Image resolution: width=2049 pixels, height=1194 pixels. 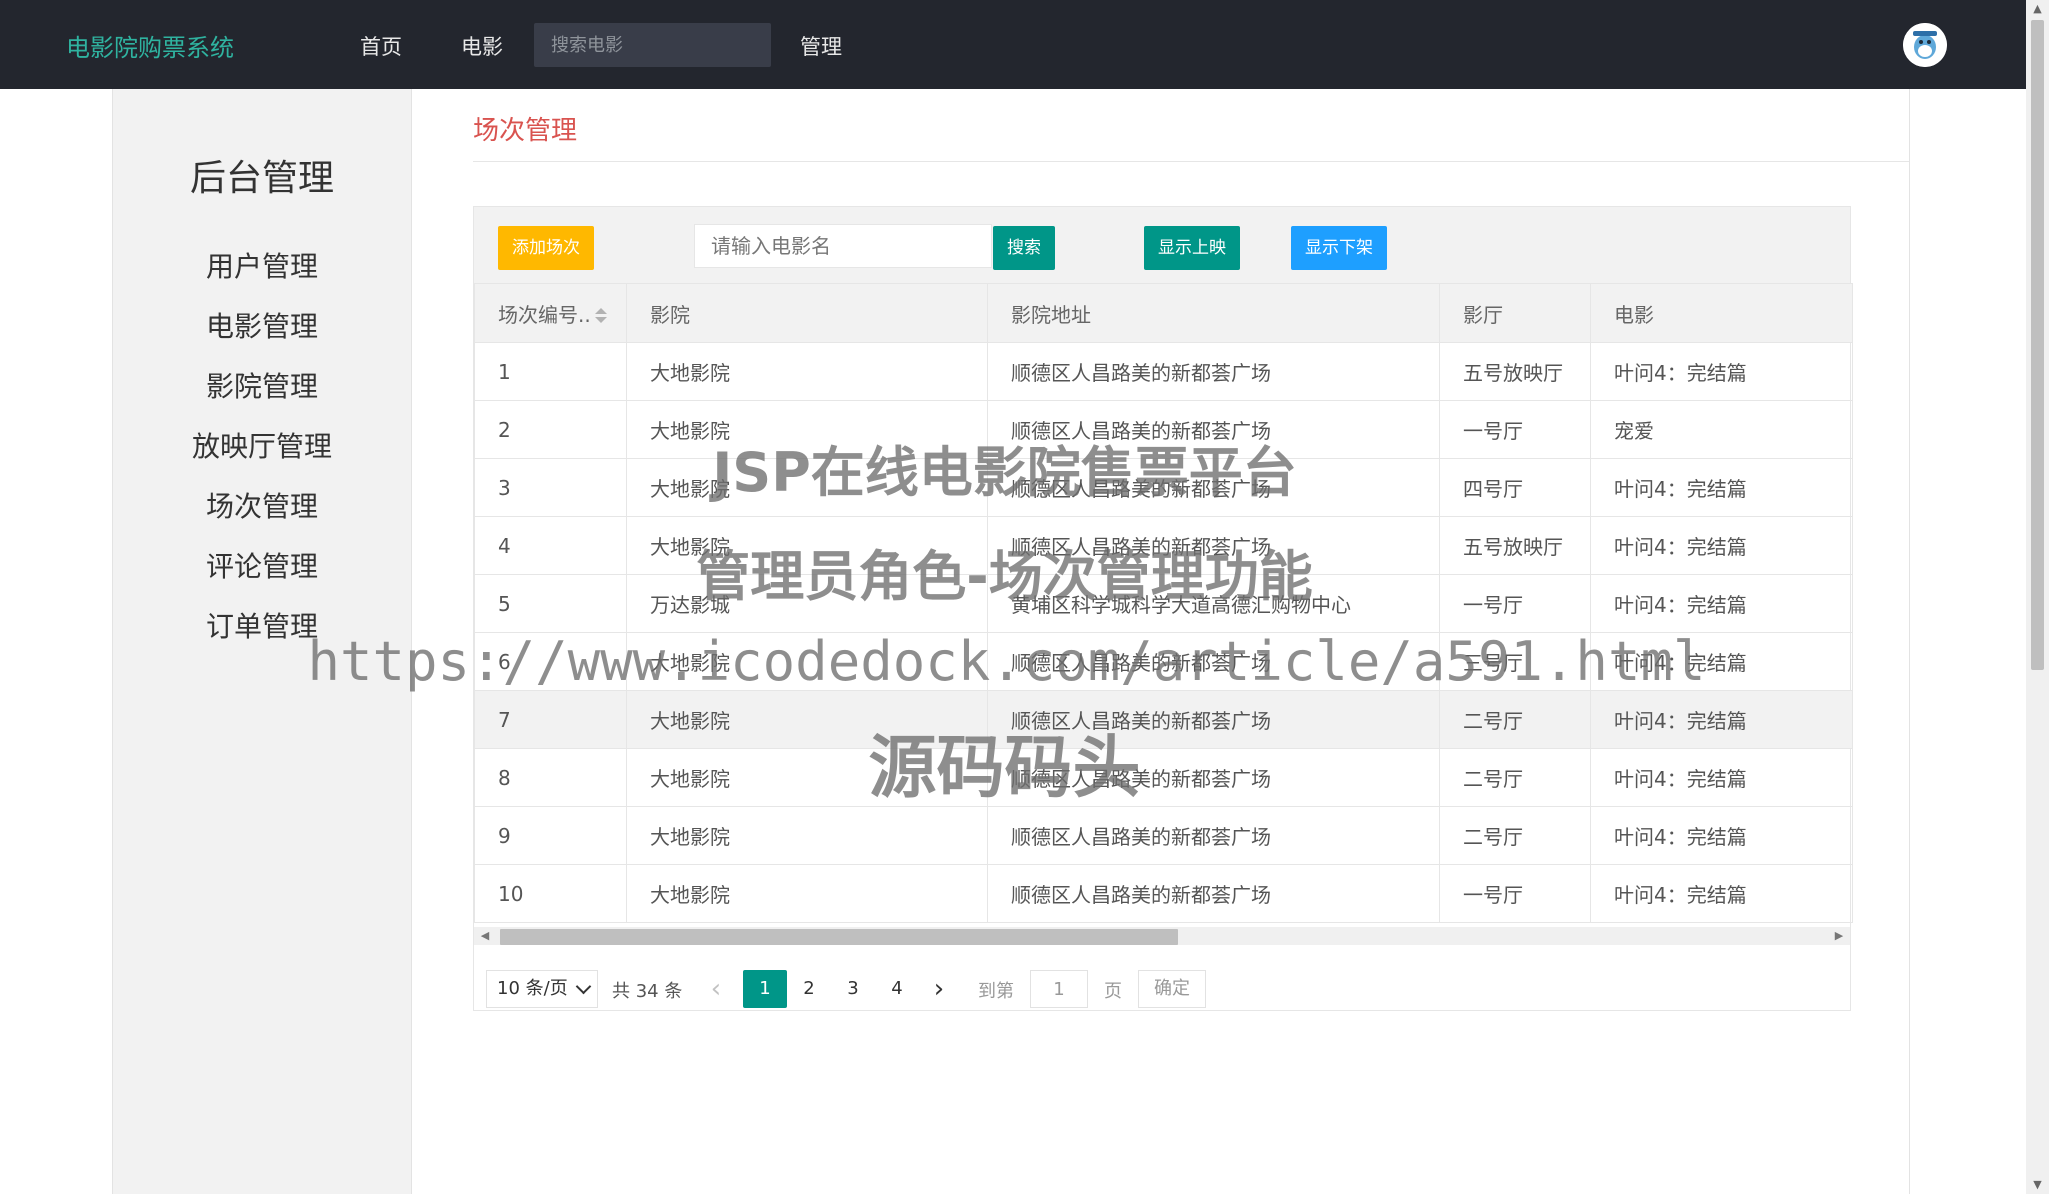 What do you see at coordinates (1213, 603) in the screenshot?
I see `cell-address: 黄埔区科学城科学大道高德汇购物中心` at bounding box center [1213, 603].